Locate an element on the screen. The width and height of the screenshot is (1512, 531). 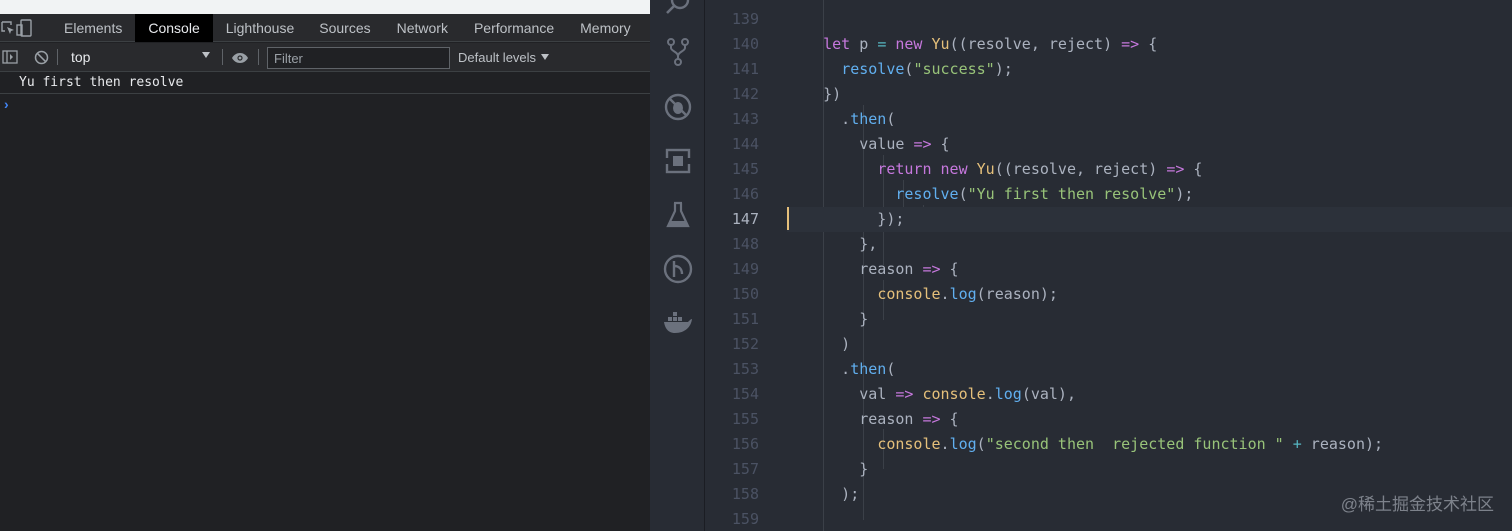
code-token: ((resolve, reject) is located at coordinates (1035, 44).